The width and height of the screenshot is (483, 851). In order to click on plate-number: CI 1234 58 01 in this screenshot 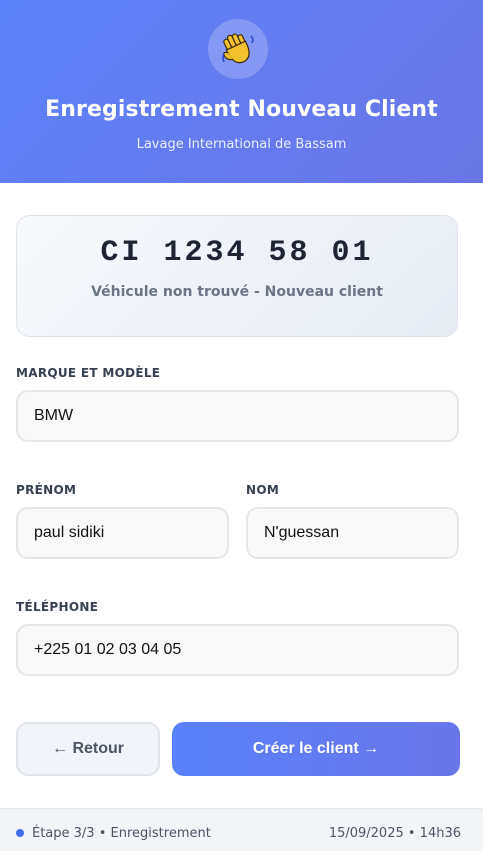, I will do `click(237, 253)`.